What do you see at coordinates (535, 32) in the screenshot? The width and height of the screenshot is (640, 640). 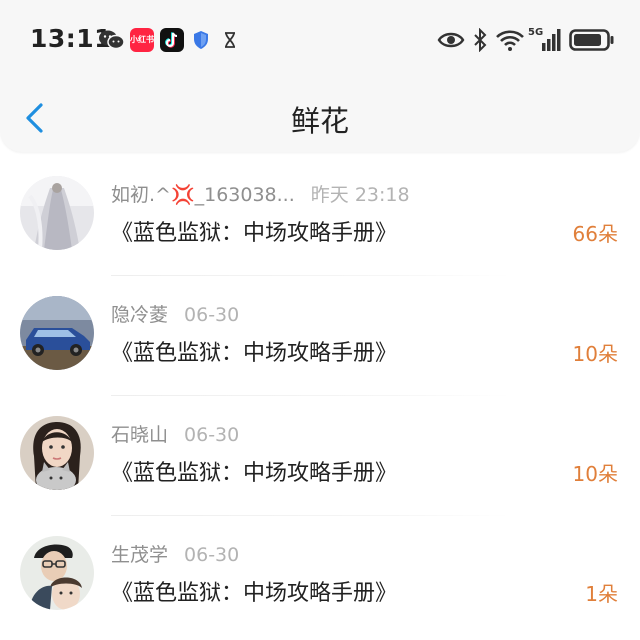 I see `network-label: 5G` at bounding box center [535, 32].